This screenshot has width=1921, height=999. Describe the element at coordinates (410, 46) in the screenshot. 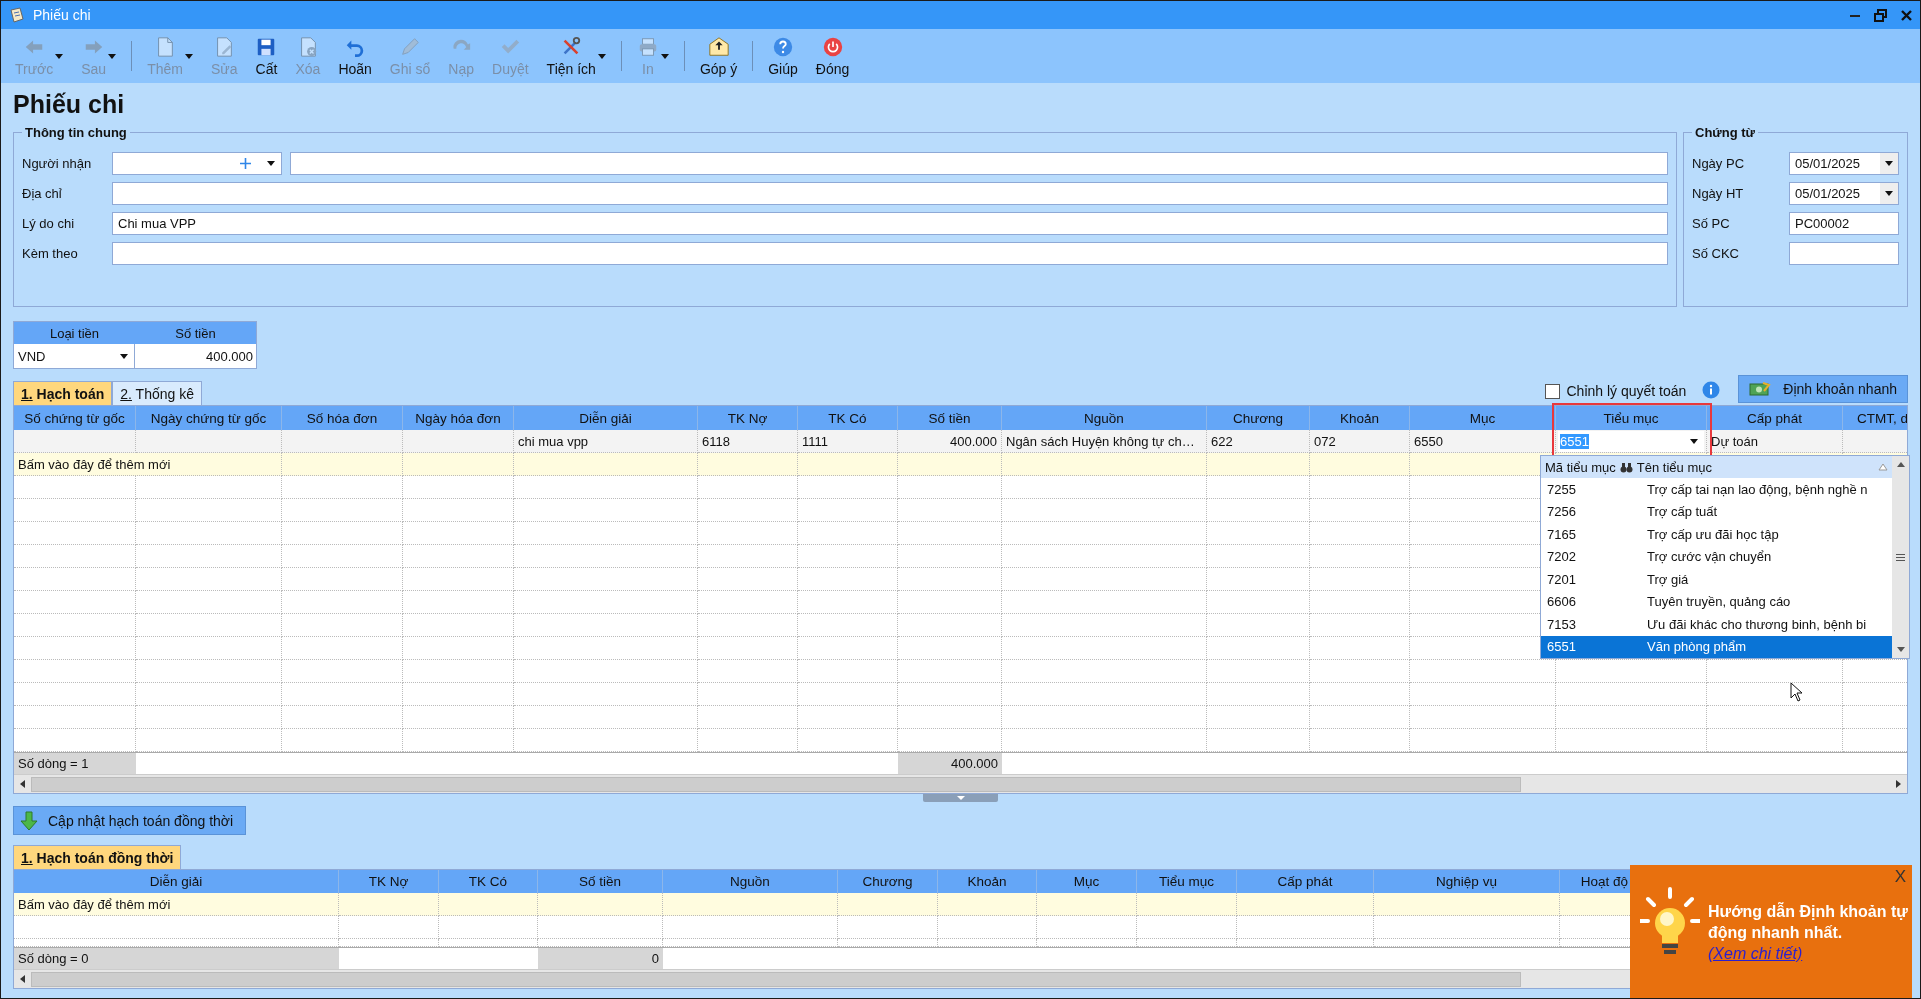

I see `pencil-icon` at that location.